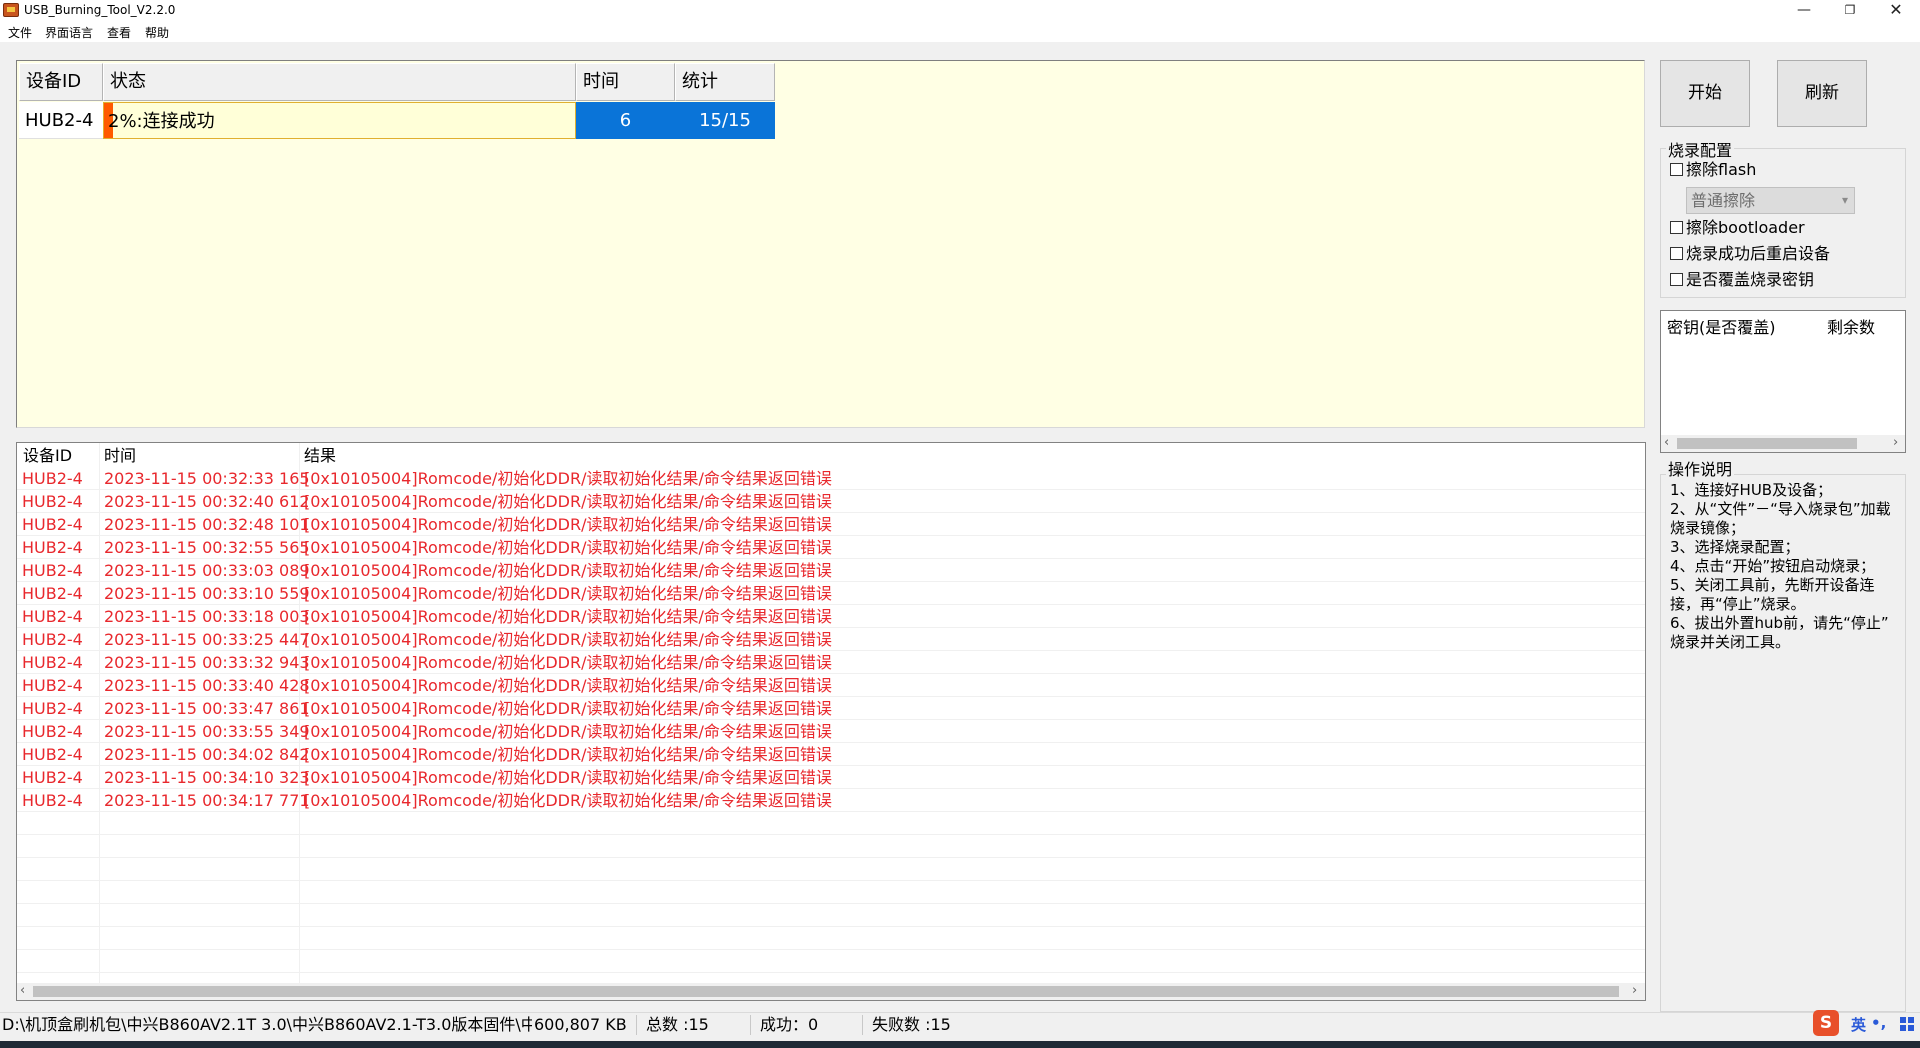  I want to click on title-bar: USB_Burning_Tool_V2.2.0 — ❐ ✕, so click(960, 11).